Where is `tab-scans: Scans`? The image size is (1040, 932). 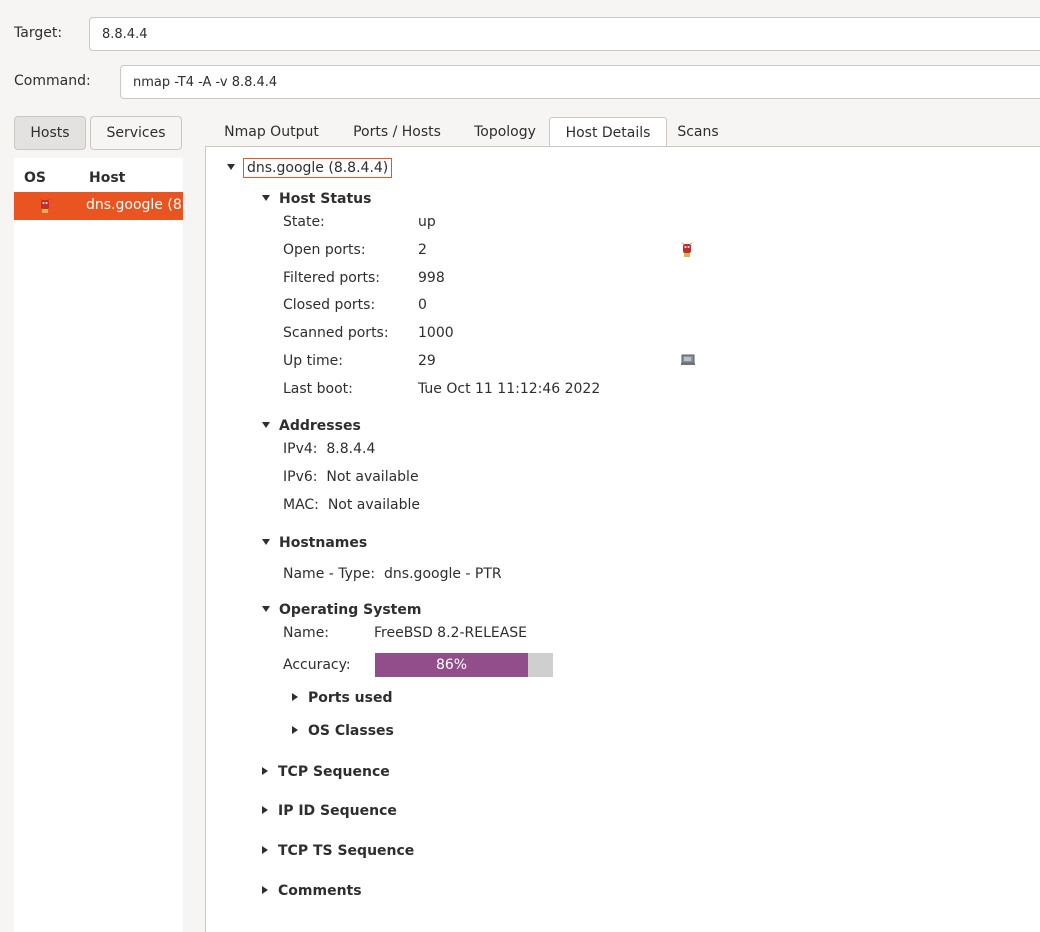 tab-scans: Scans is located at coordinates (698, 132).